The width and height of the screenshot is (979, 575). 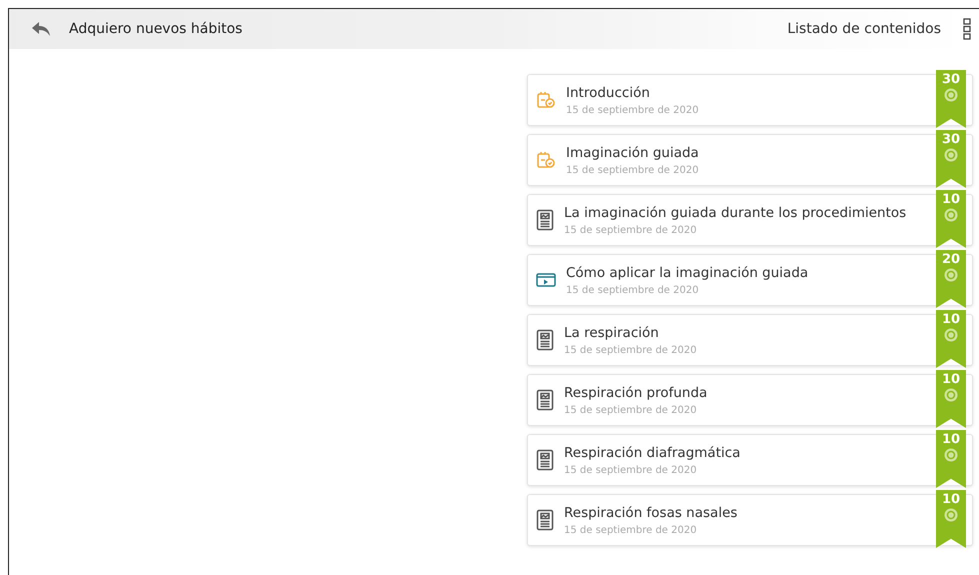 I want to click on list-button, so click(x=967, y=29).